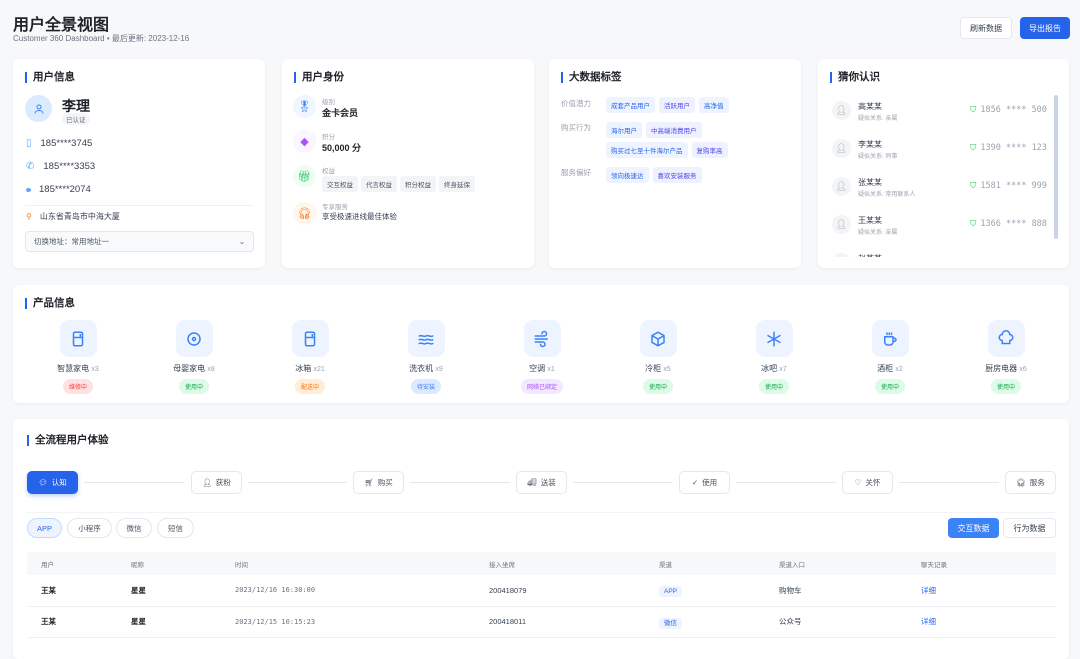 The width and height of the screenshot is (1080, 659). I want to click on product-name: 空调, so click(537, 368).